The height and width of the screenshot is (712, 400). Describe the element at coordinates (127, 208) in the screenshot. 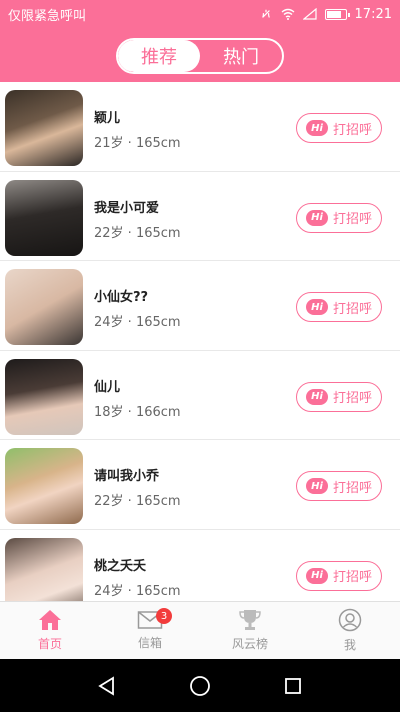

I see `user-name: 我是小可爱` at that location.